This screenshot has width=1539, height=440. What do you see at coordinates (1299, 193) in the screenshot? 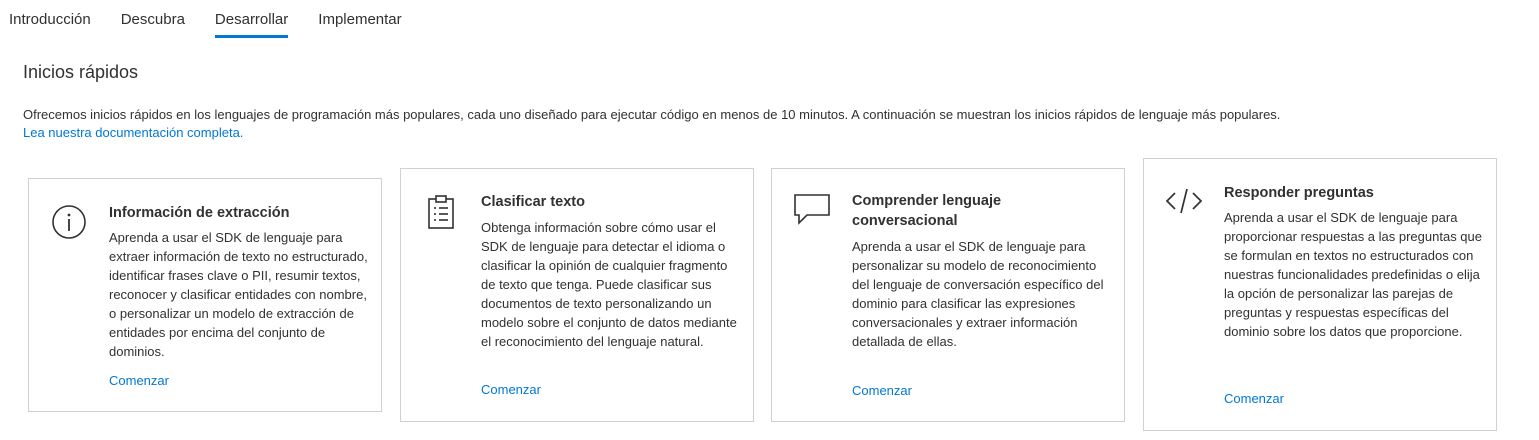
I see `card-title: Responder preguntas` at bounding box center [1299, 193].